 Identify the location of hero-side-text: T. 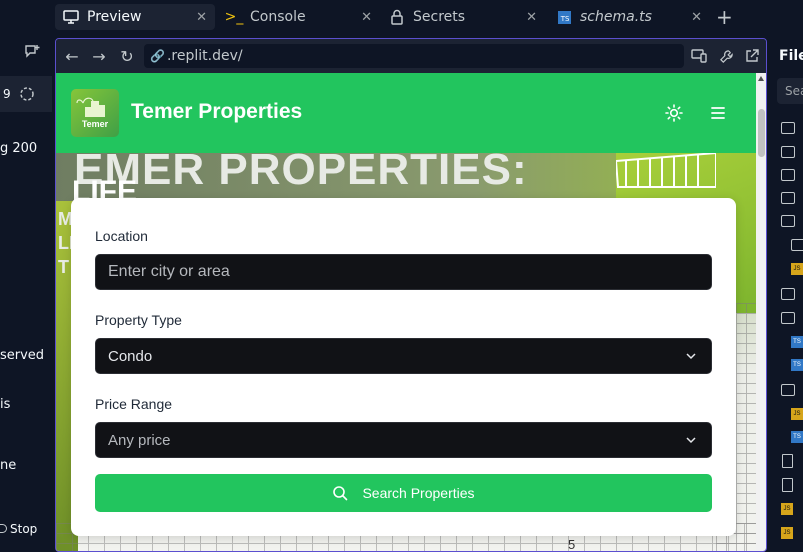
(63, 267).